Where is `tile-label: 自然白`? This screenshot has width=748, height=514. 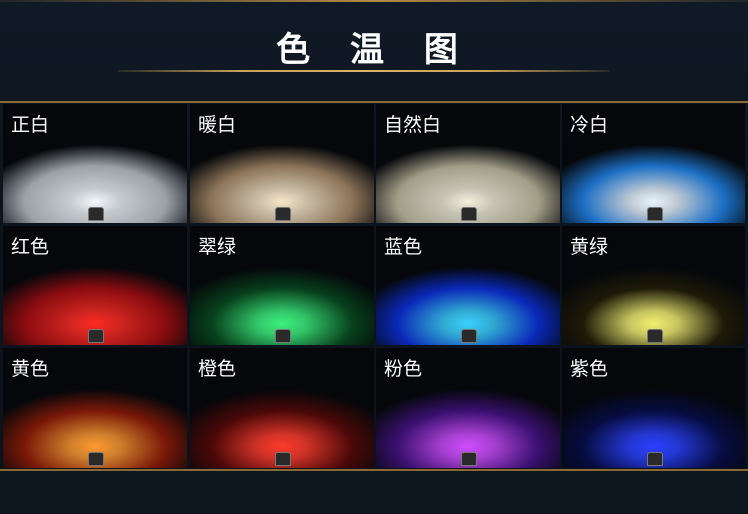 tile-label: 自然白 is located at coordinates (413, 125).